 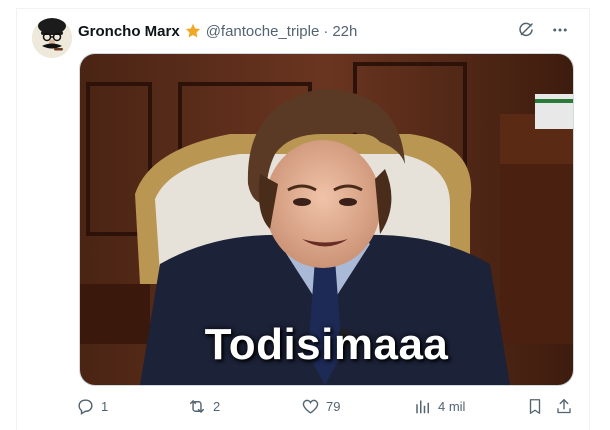 I want to click on views-button: 4 mil, so click(x=439, y=406).